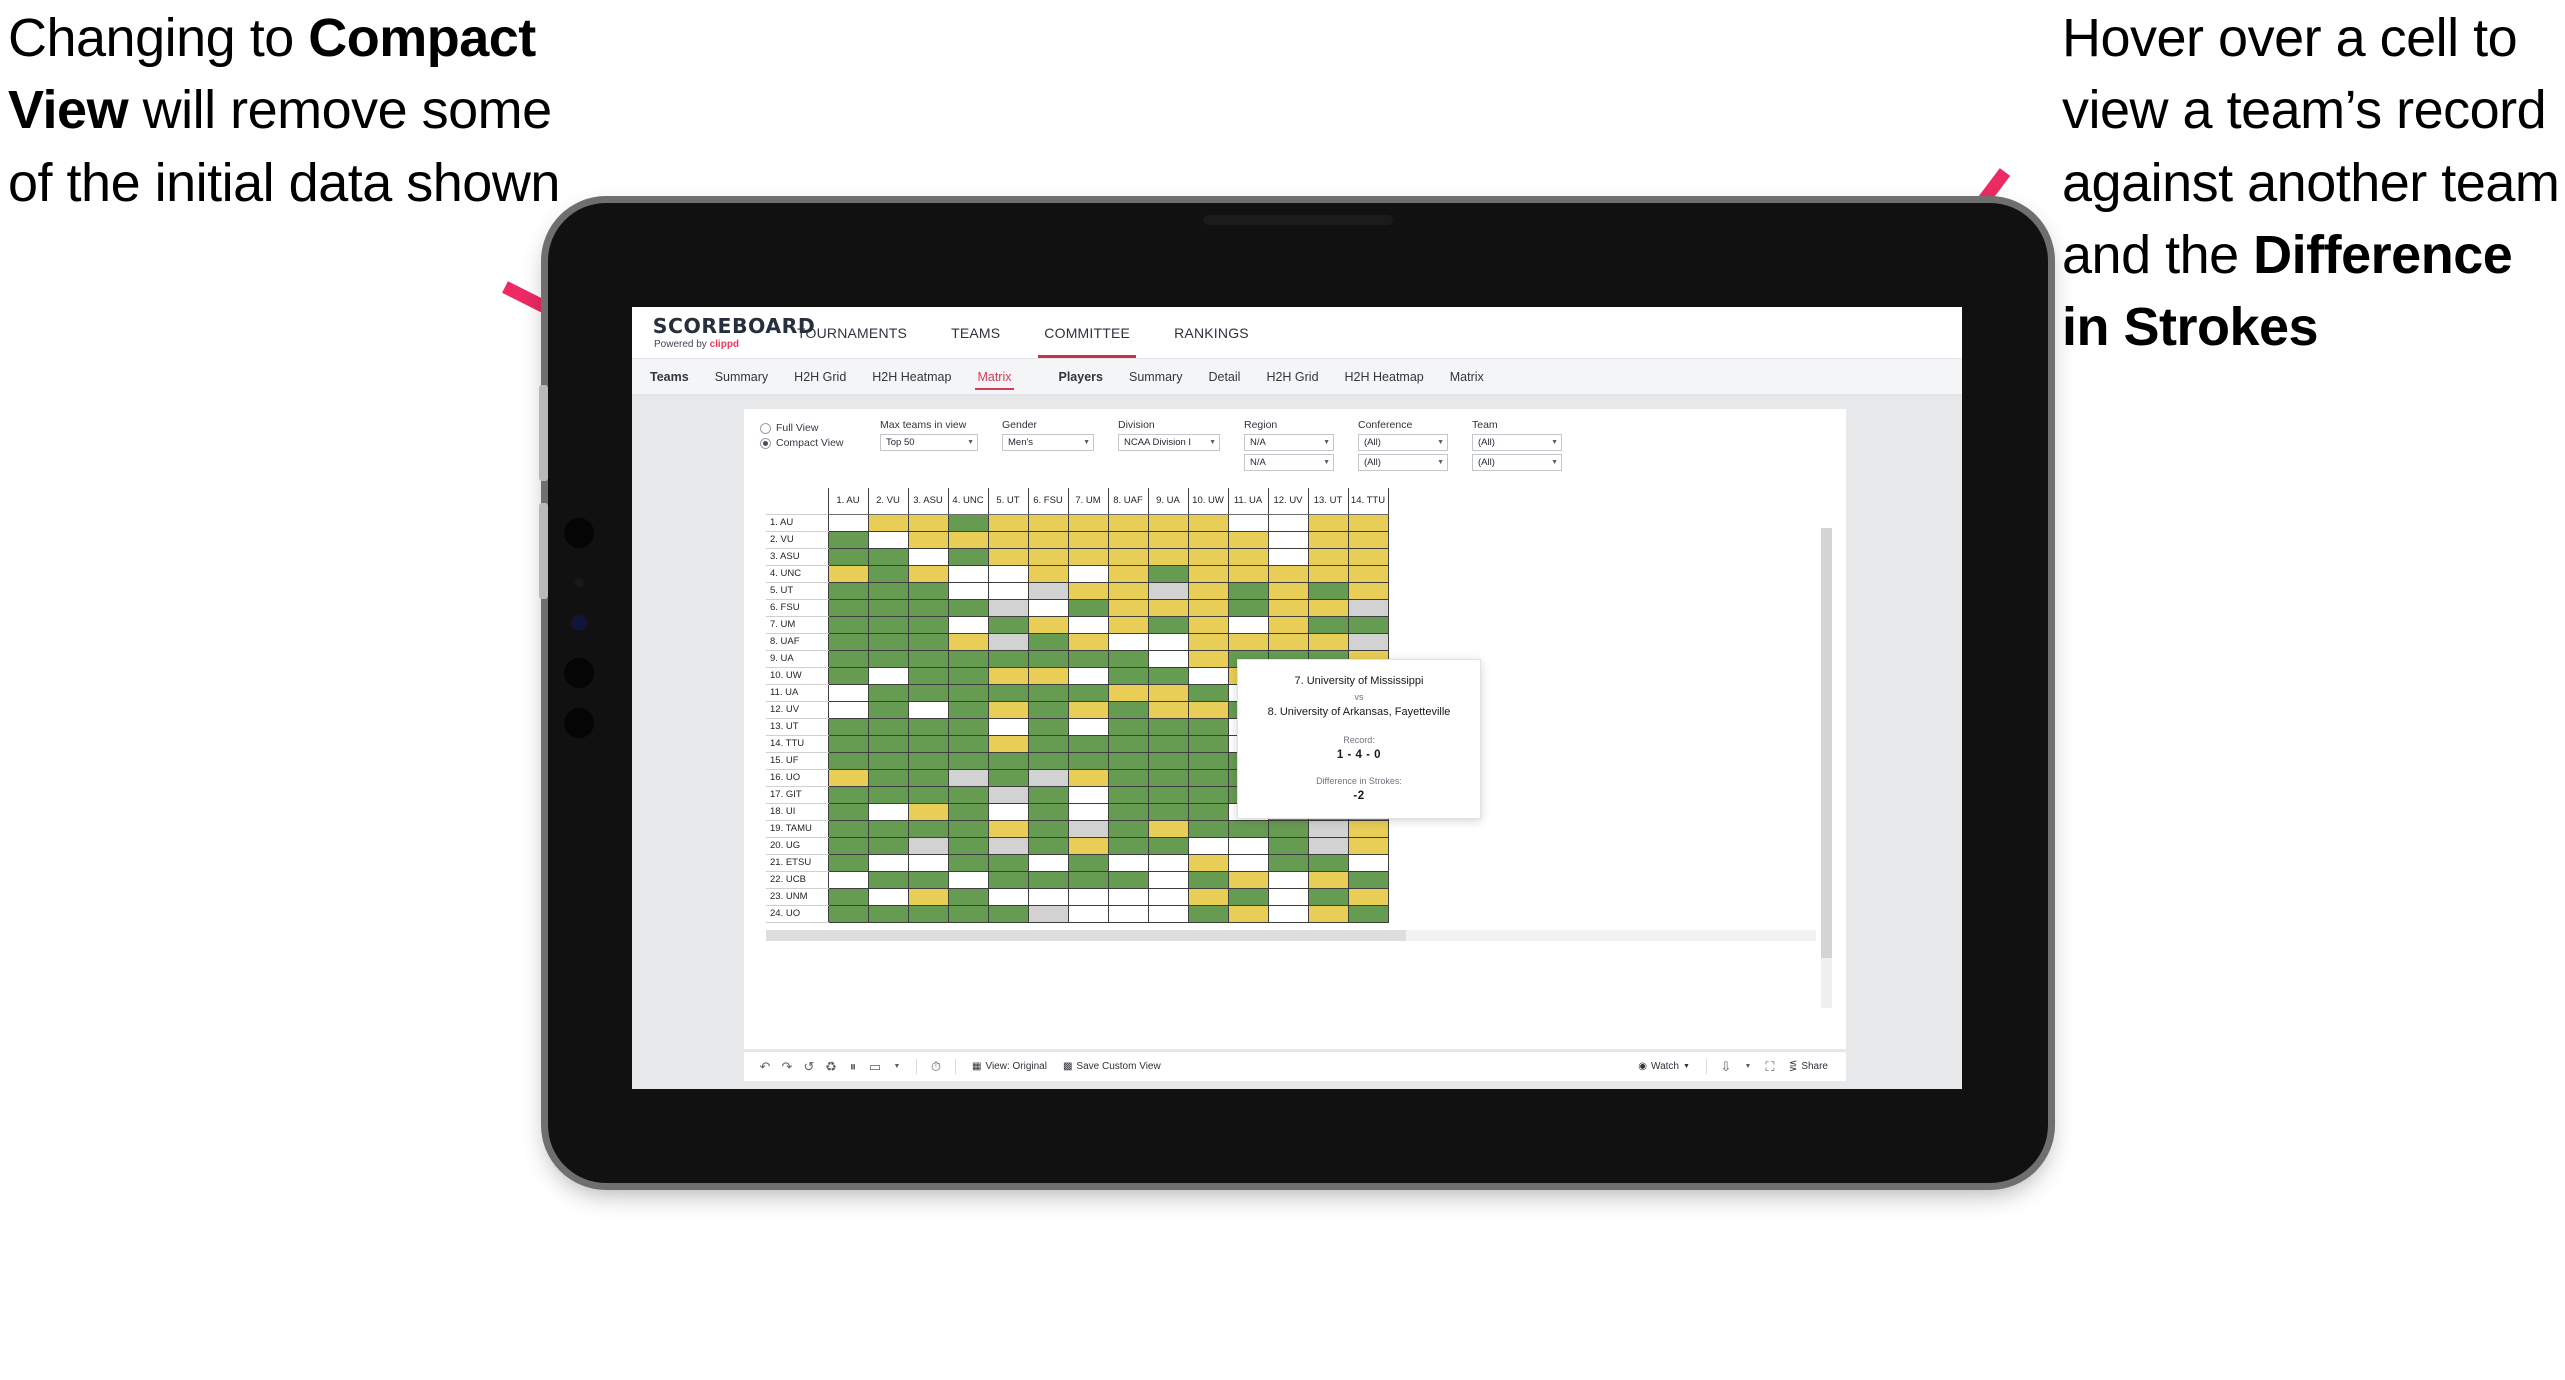  I want to click on sub-nav-head-teams: Teams, so click(676, 377).